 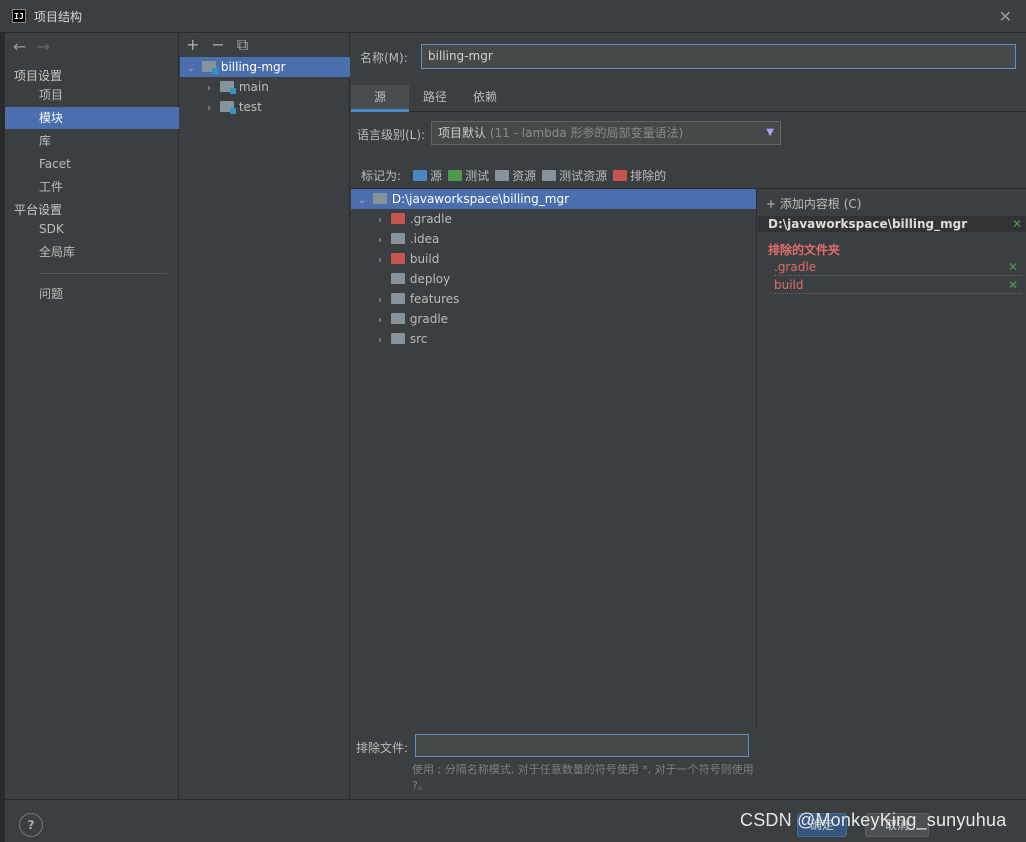 I want to click on sidebar-item-libraries: 库, so click(x=92, y=141).